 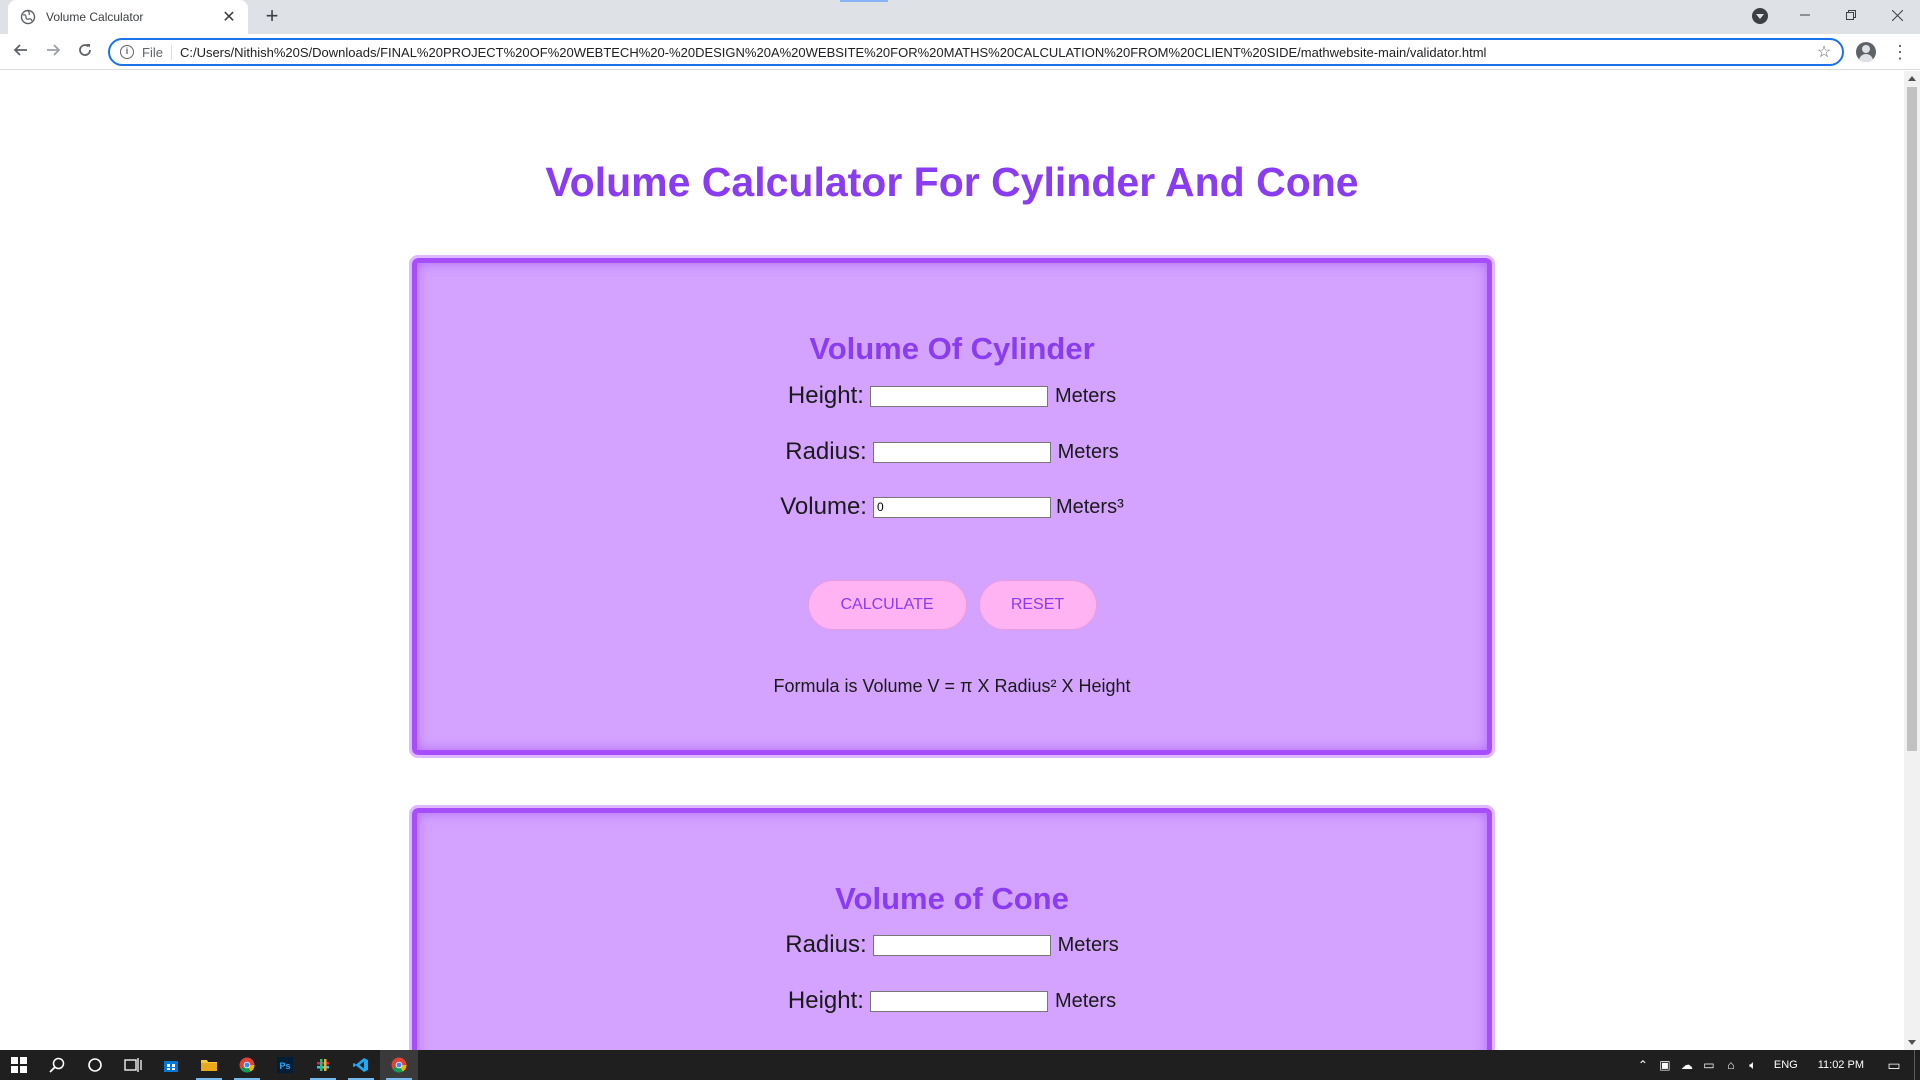 What do you see at coordinates (157, 52) in the screenshot?
I see `scheme-label: File` at bounding box center [157, 52].